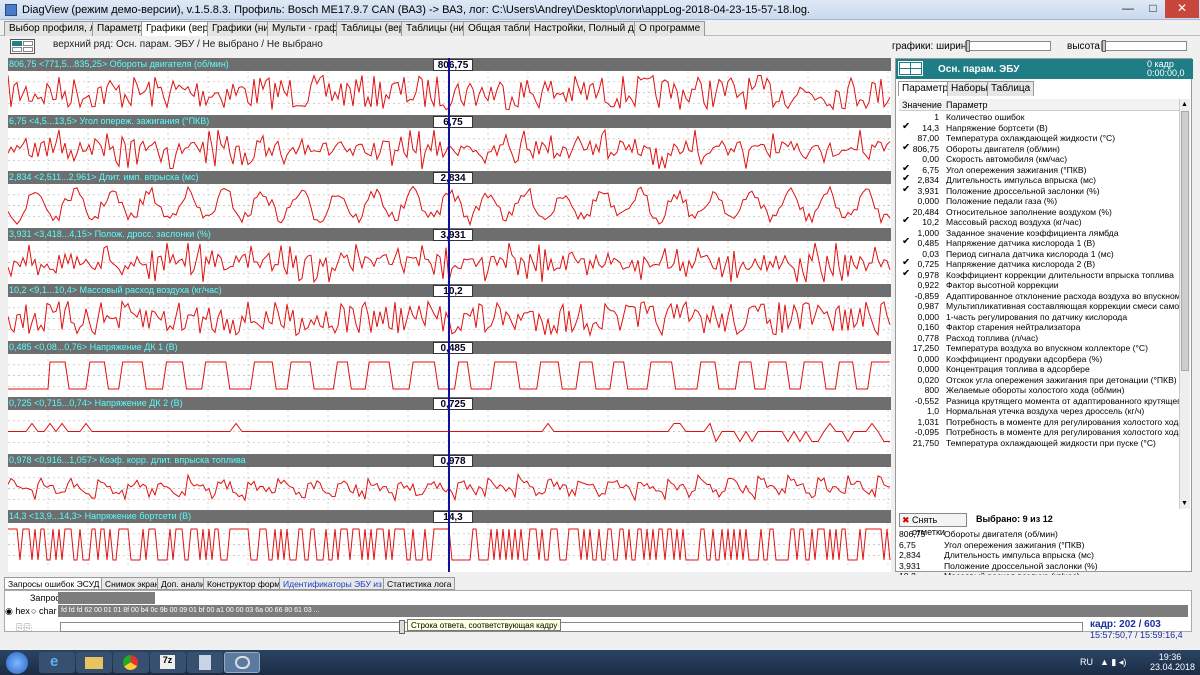 Image resolution: width=1200 pixels, height=675 pixels. What do you see at coordinates (17, 663) in the screenshot?
I see `start-button` at bounding box center [17, 663].